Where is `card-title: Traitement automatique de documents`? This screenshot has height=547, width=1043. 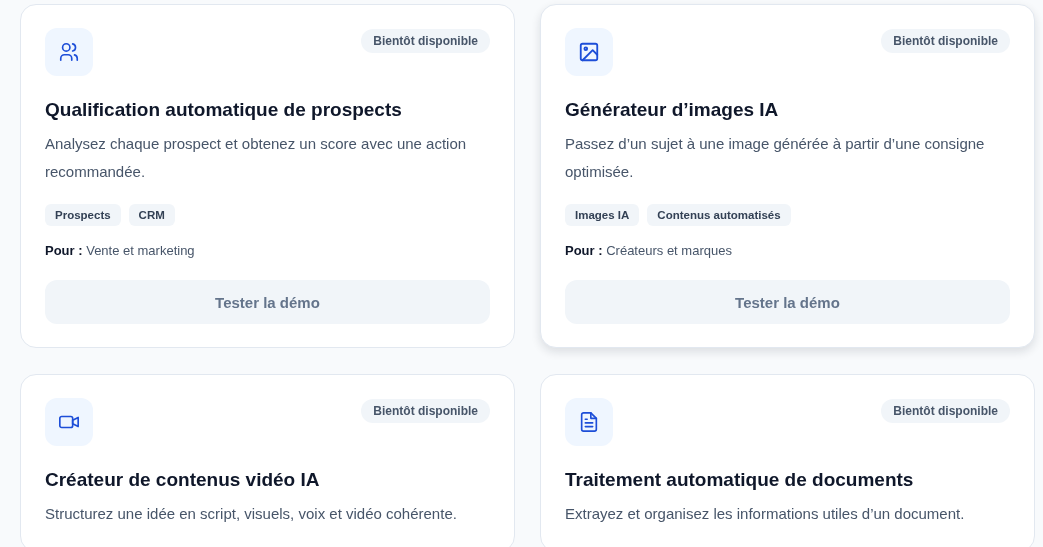 card-title: Traitement automatique de documents is located at coordinates (740, 480).